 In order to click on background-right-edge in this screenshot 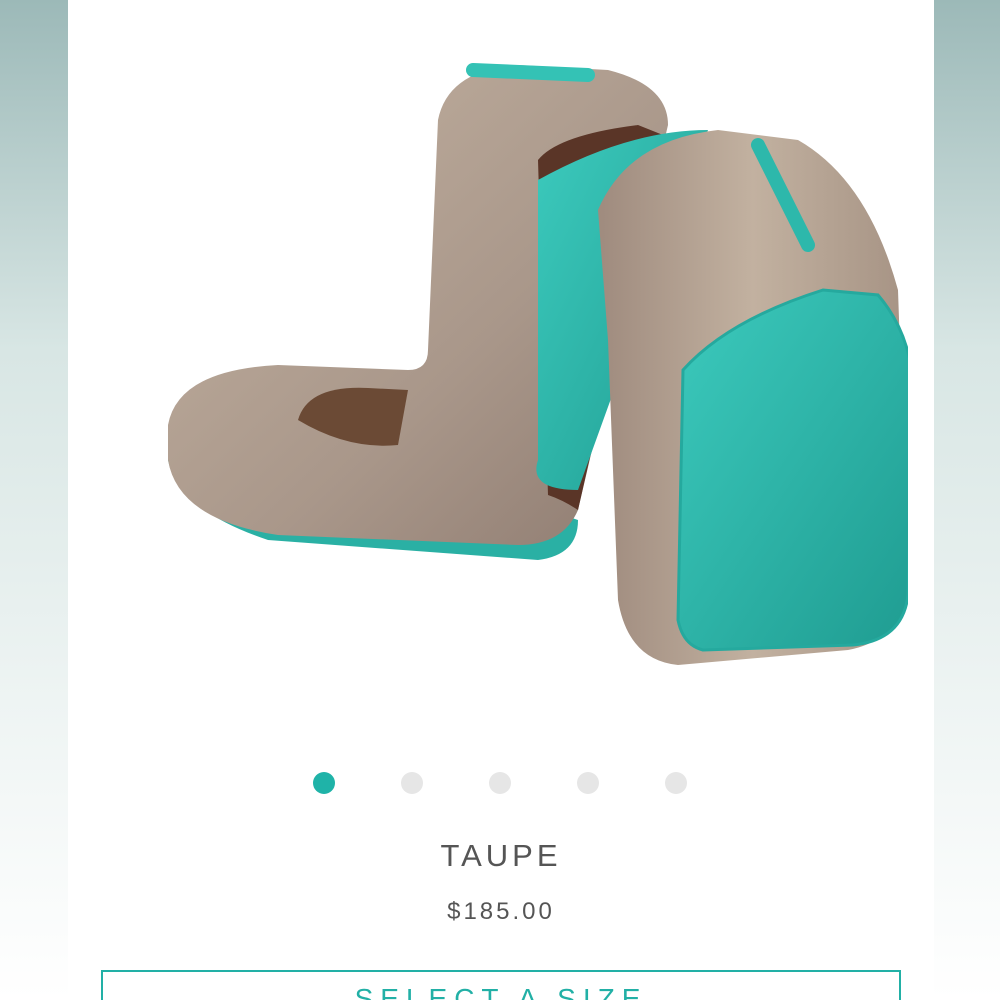, I will do `click(966, 500)`.